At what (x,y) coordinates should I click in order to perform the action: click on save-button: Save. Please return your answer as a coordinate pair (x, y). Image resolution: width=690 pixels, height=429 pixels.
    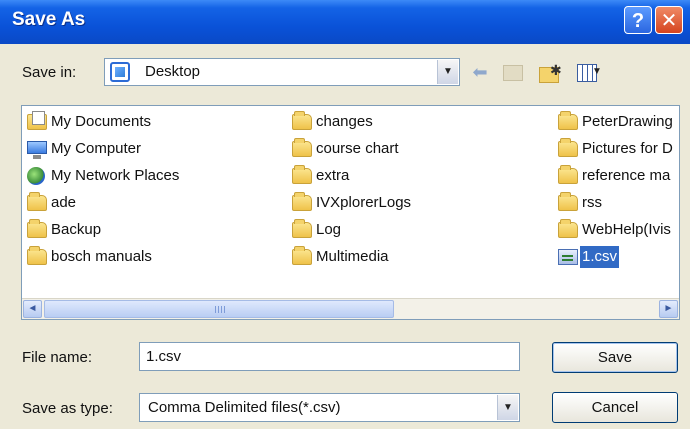
    Looking at the image, I should click on (615, 357).